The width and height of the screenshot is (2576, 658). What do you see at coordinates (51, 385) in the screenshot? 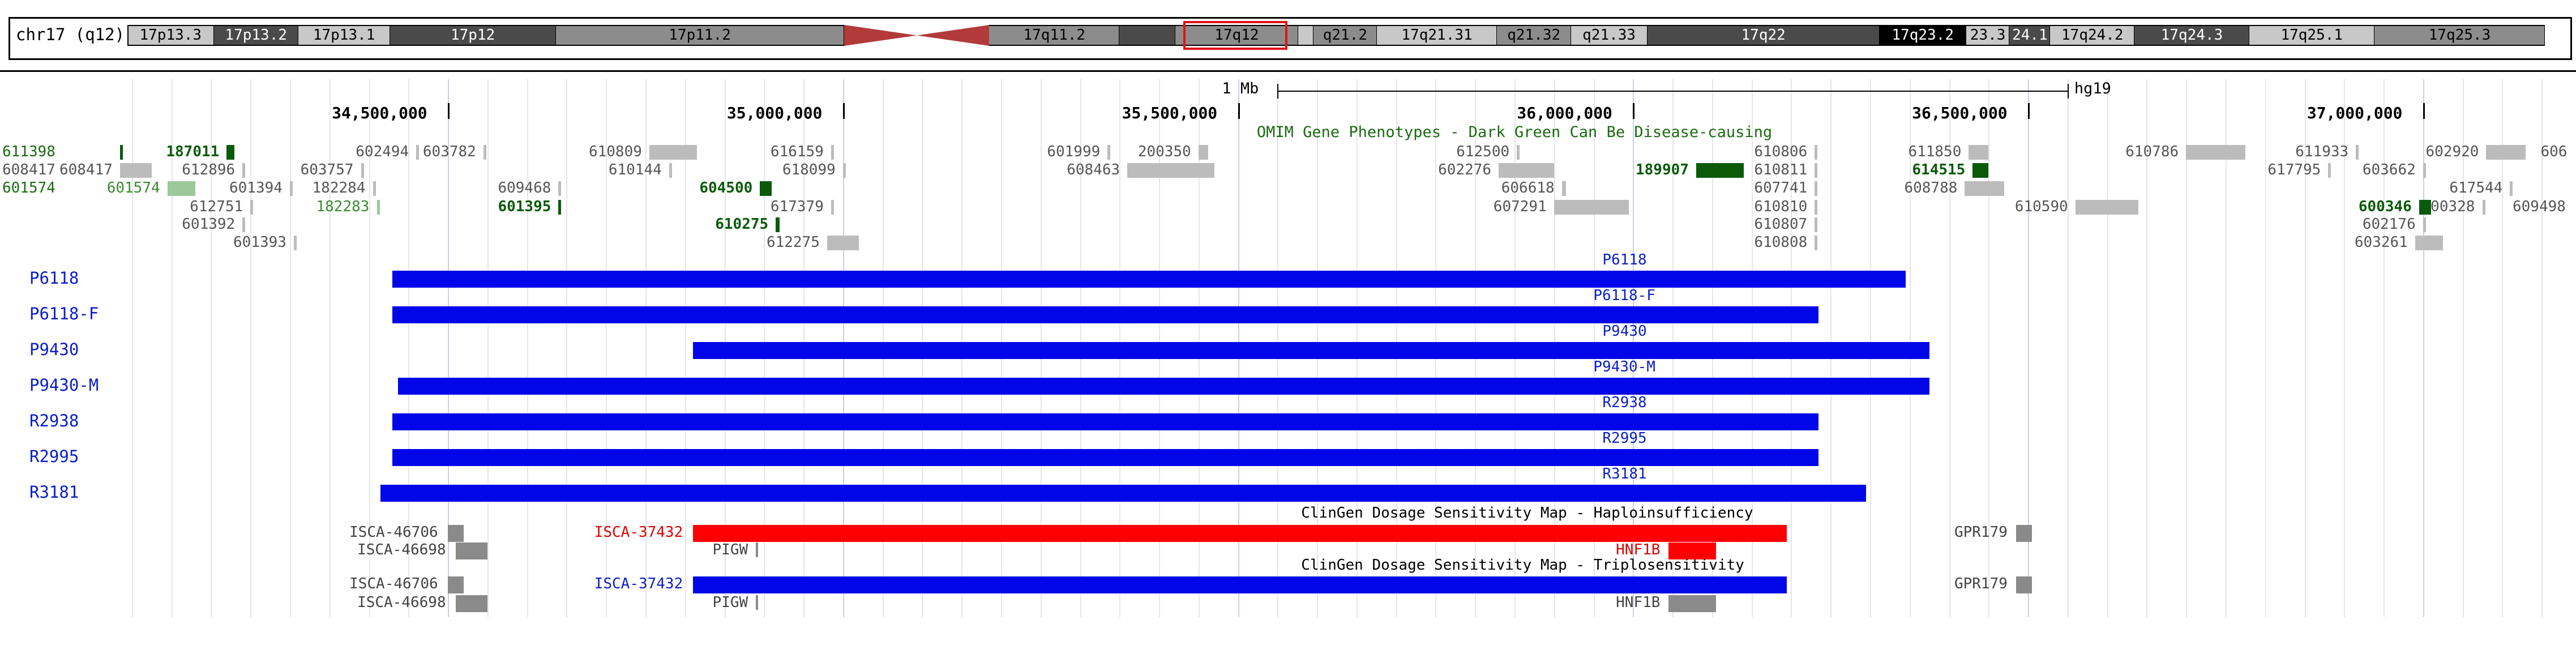
I see `track-side-label: P9430-M` at bounding box center [51, 385].